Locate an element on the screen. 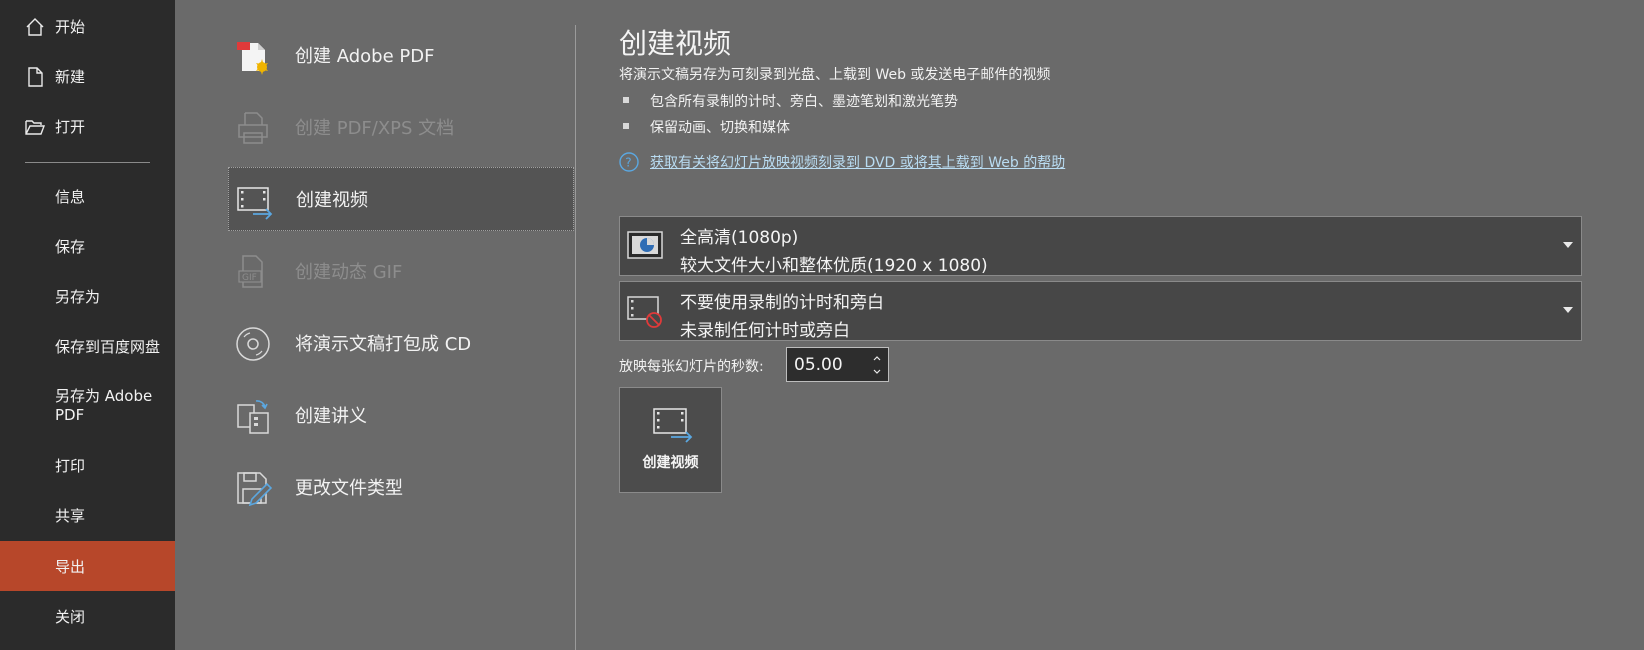 This screenshot has width=1644, height=650. nav-home: 开始 is located at coordinates (87, 26).